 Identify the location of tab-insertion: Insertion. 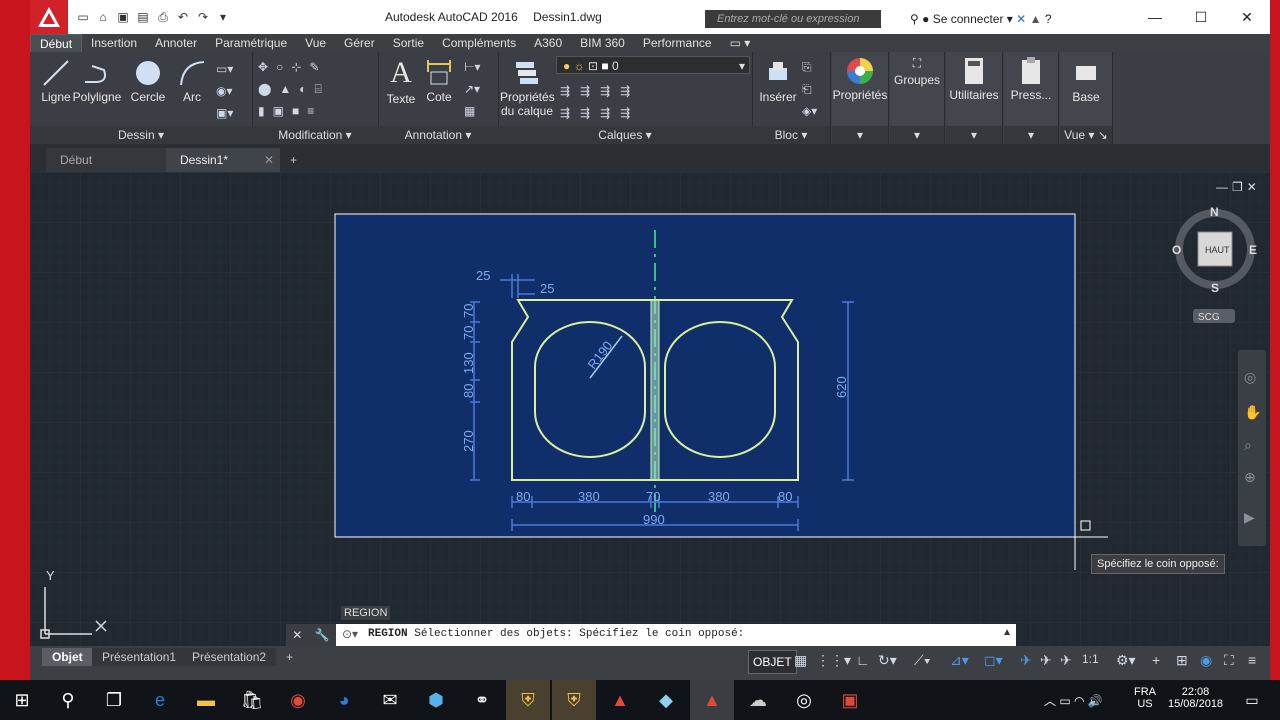
(114, 43).